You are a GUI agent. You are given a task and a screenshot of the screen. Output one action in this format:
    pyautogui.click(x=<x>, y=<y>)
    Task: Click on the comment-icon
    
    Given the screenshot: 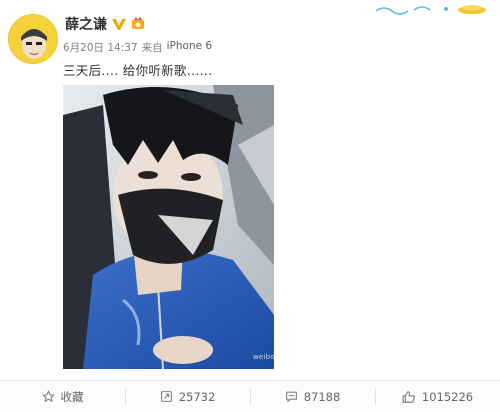 What is the action you would take?
    pyautogui.click(x=291, y=396)
    